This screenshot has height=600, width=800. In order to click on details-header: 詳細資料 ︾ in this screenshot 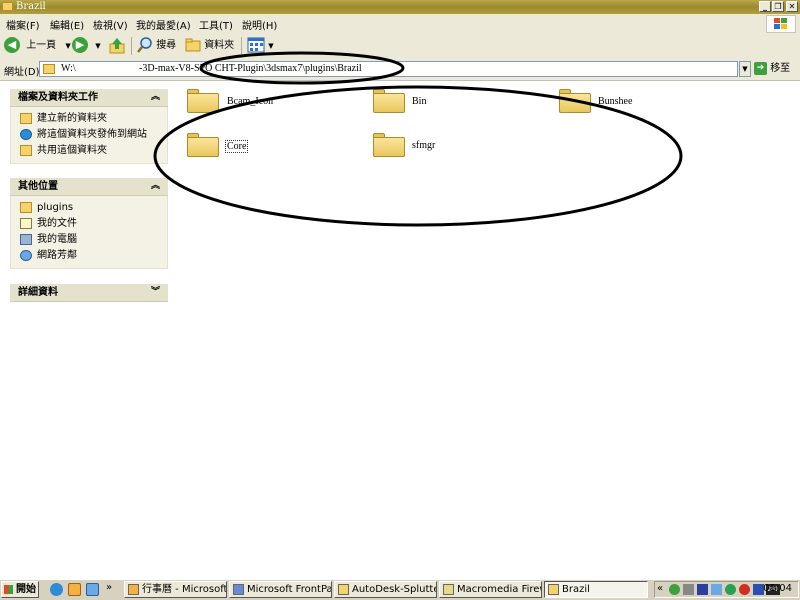, I will do `click(89, 293)`.